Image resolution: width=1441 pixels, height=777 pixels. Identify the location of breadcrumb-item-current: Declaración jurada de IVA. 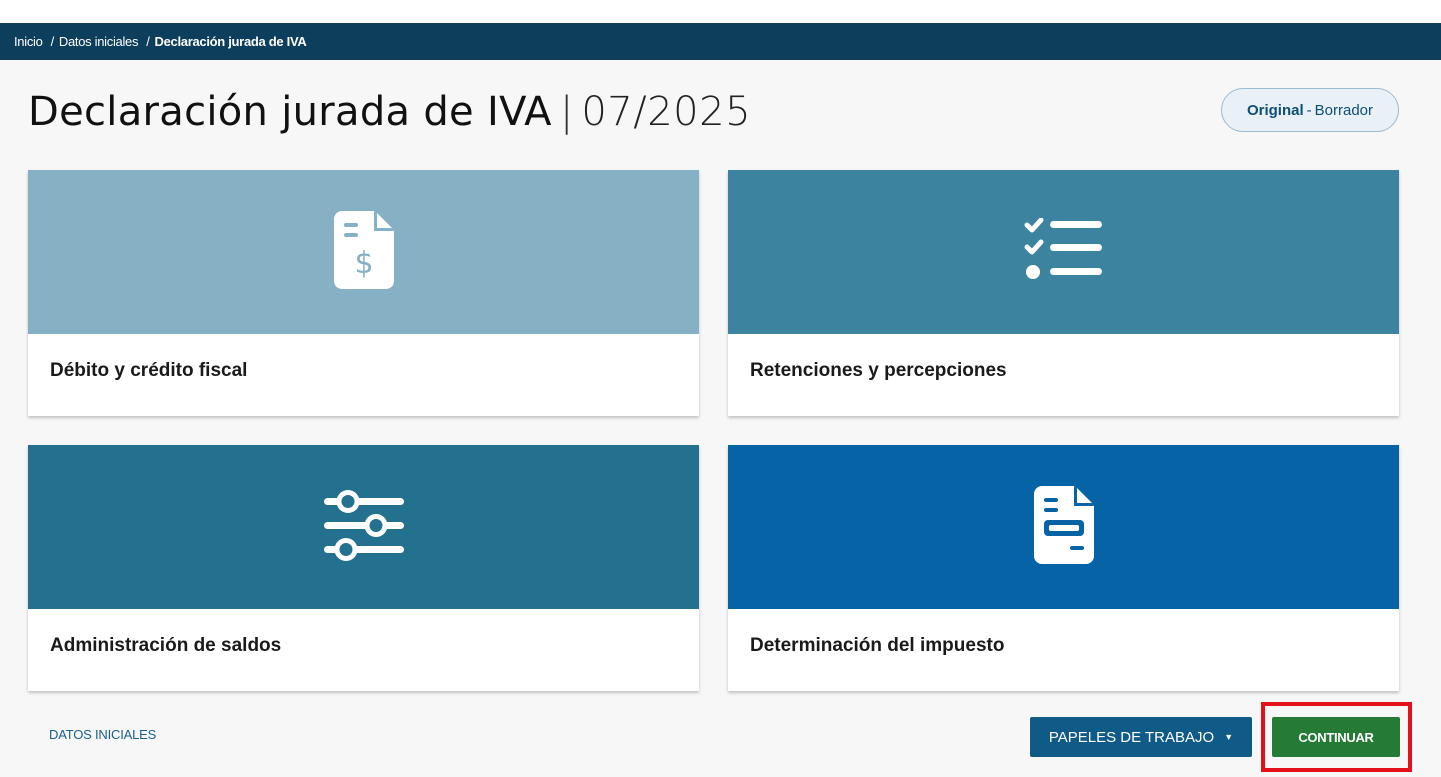
(230, 41).